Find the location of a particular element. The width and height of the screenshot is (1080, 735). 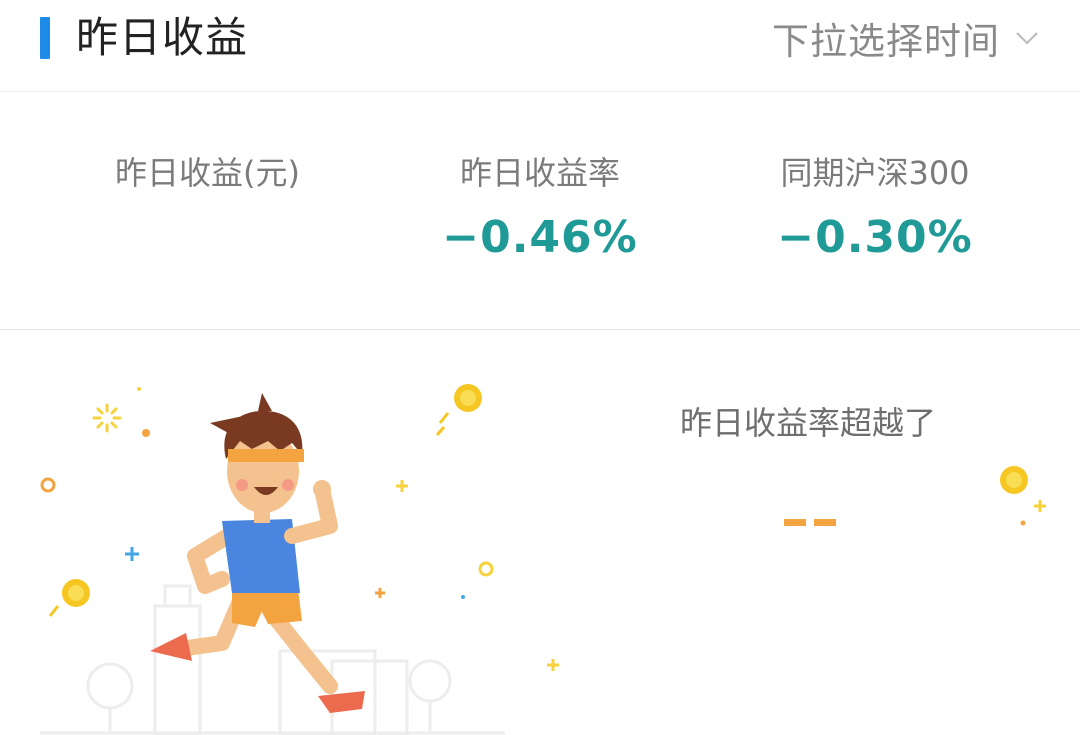

stat-label: 同期沪深300 is located at coordinates (875, 173).